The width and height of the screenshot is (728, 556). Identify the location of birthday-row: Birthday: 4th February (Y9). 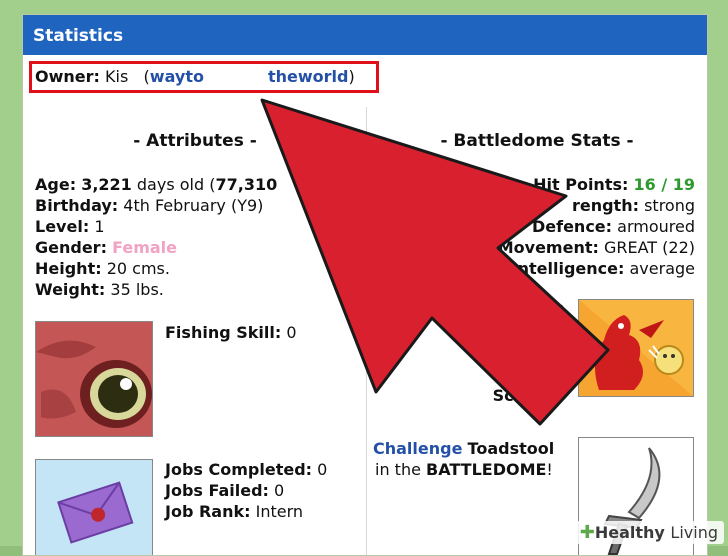
(149, 205).